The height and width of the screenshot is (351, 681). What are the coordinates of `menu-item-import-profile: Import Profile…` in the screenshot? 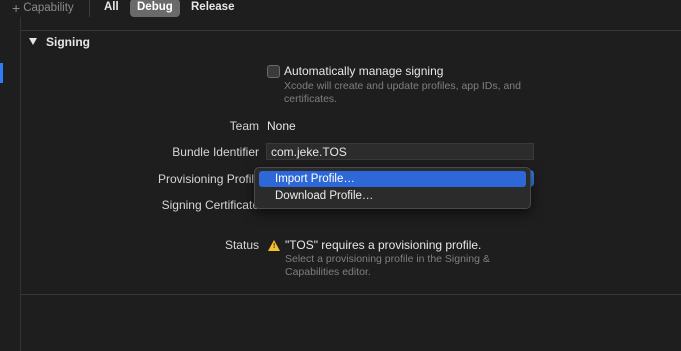 It's located at (392, 179).